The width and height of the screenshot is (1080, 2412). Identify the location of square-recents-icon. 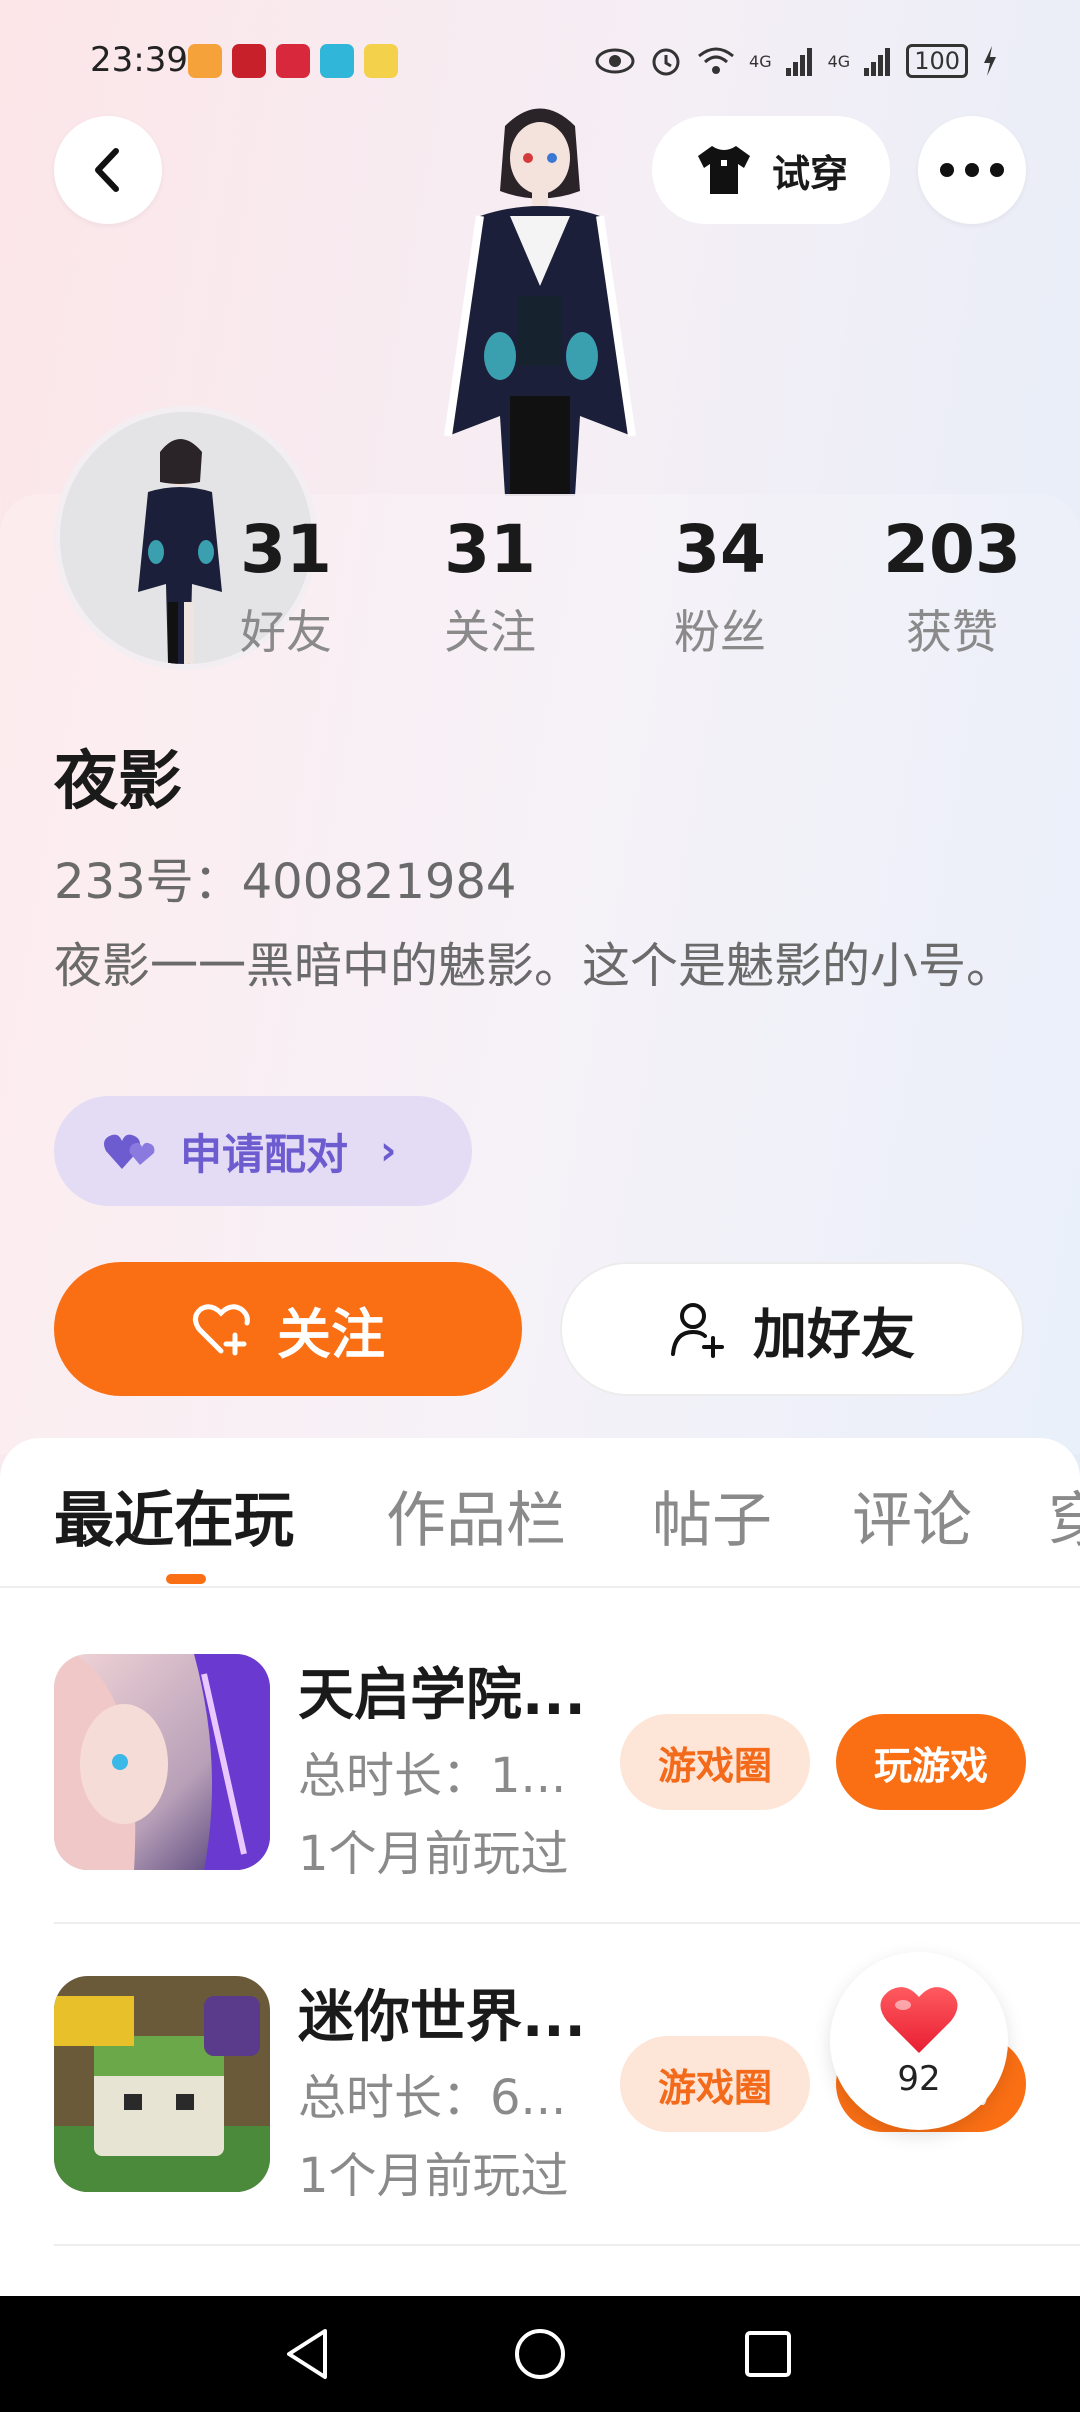
(768, 2354).